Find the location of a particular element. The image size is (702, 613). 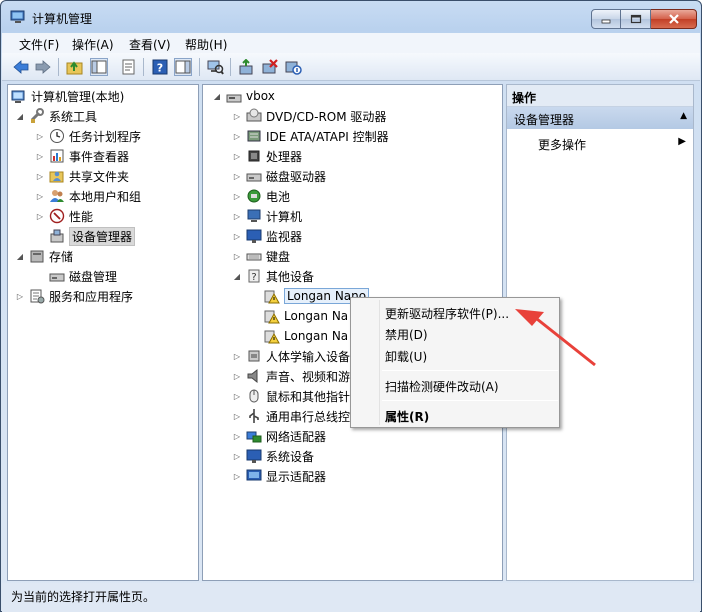

update-driver-button is located at coordinates (247, 67).